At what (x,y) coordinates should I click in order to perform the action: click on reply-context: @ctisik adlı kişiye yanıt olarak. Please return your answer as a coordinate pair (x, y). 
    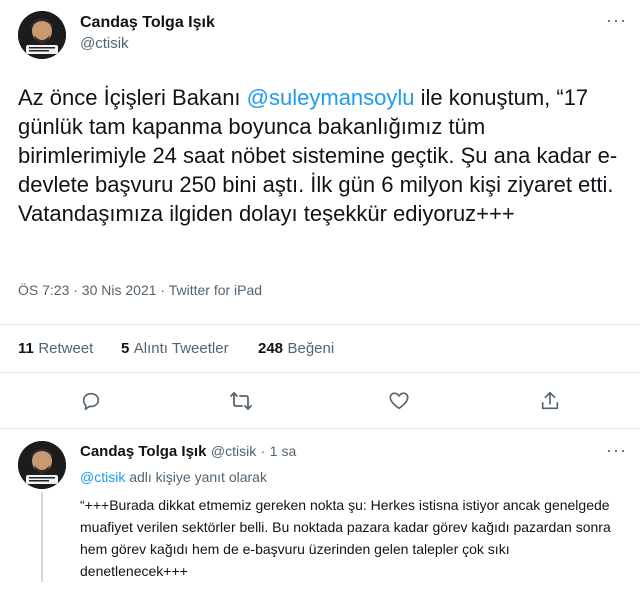
    Looking at the image, I should click on (173, 477).